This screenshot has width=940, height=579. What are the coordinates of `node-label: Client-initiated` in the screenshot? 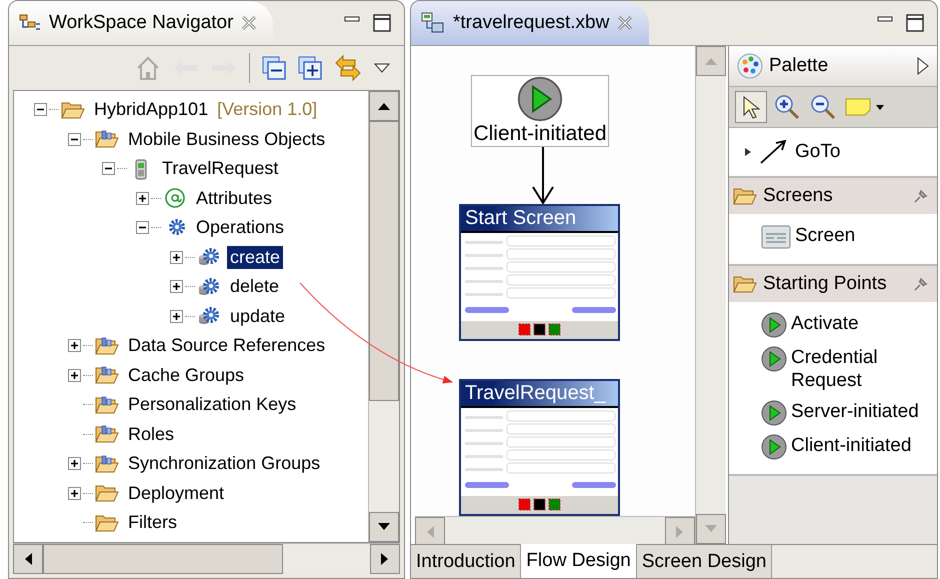 It's located at (540, 134).